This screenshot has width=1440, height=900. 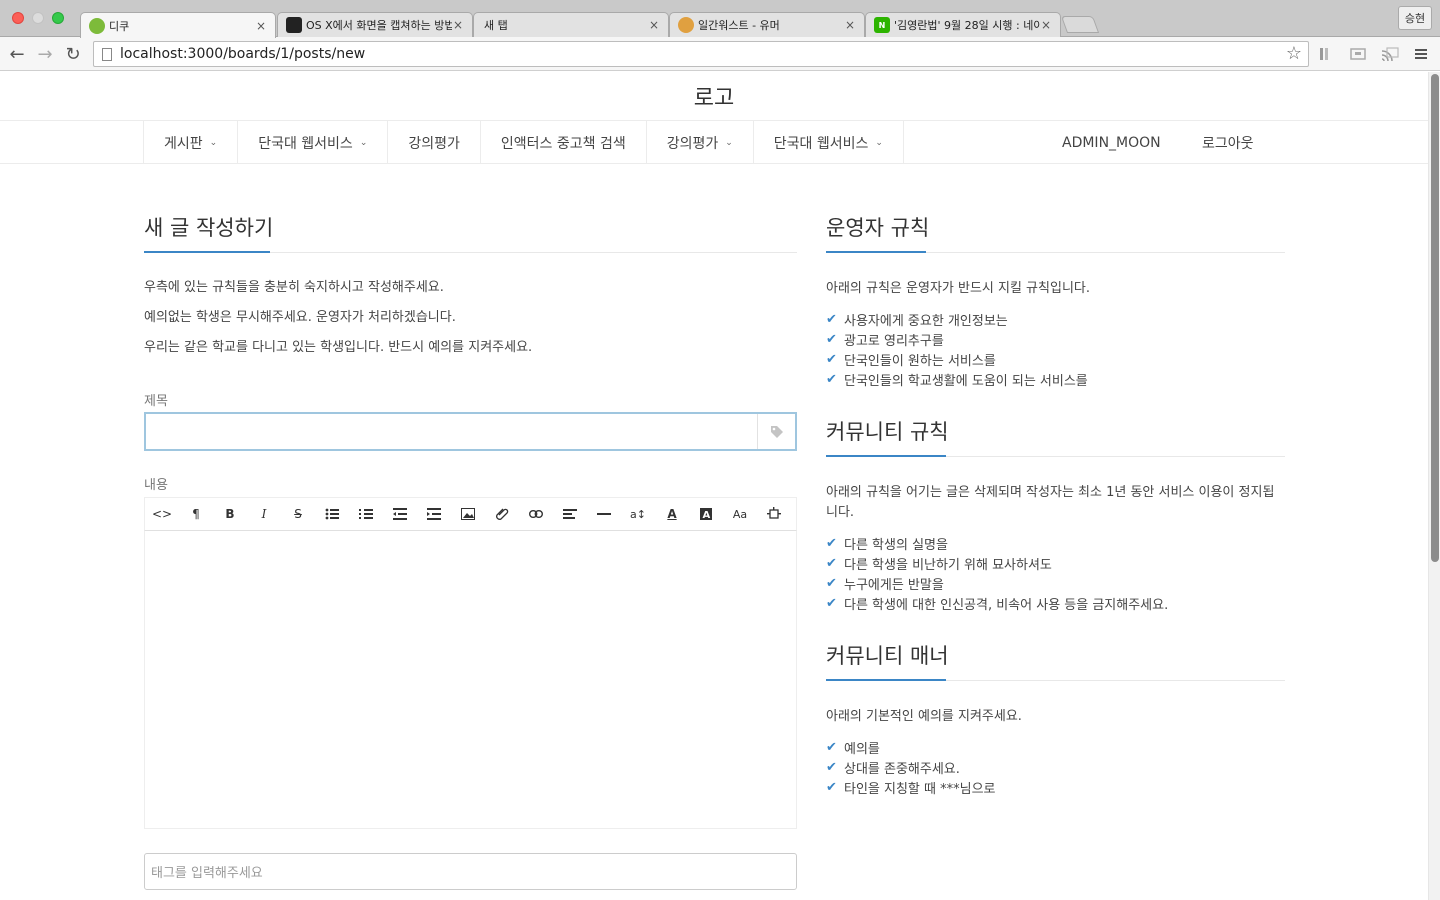 I want to click on profile-button: 승현, so click(x=1415, y=18).